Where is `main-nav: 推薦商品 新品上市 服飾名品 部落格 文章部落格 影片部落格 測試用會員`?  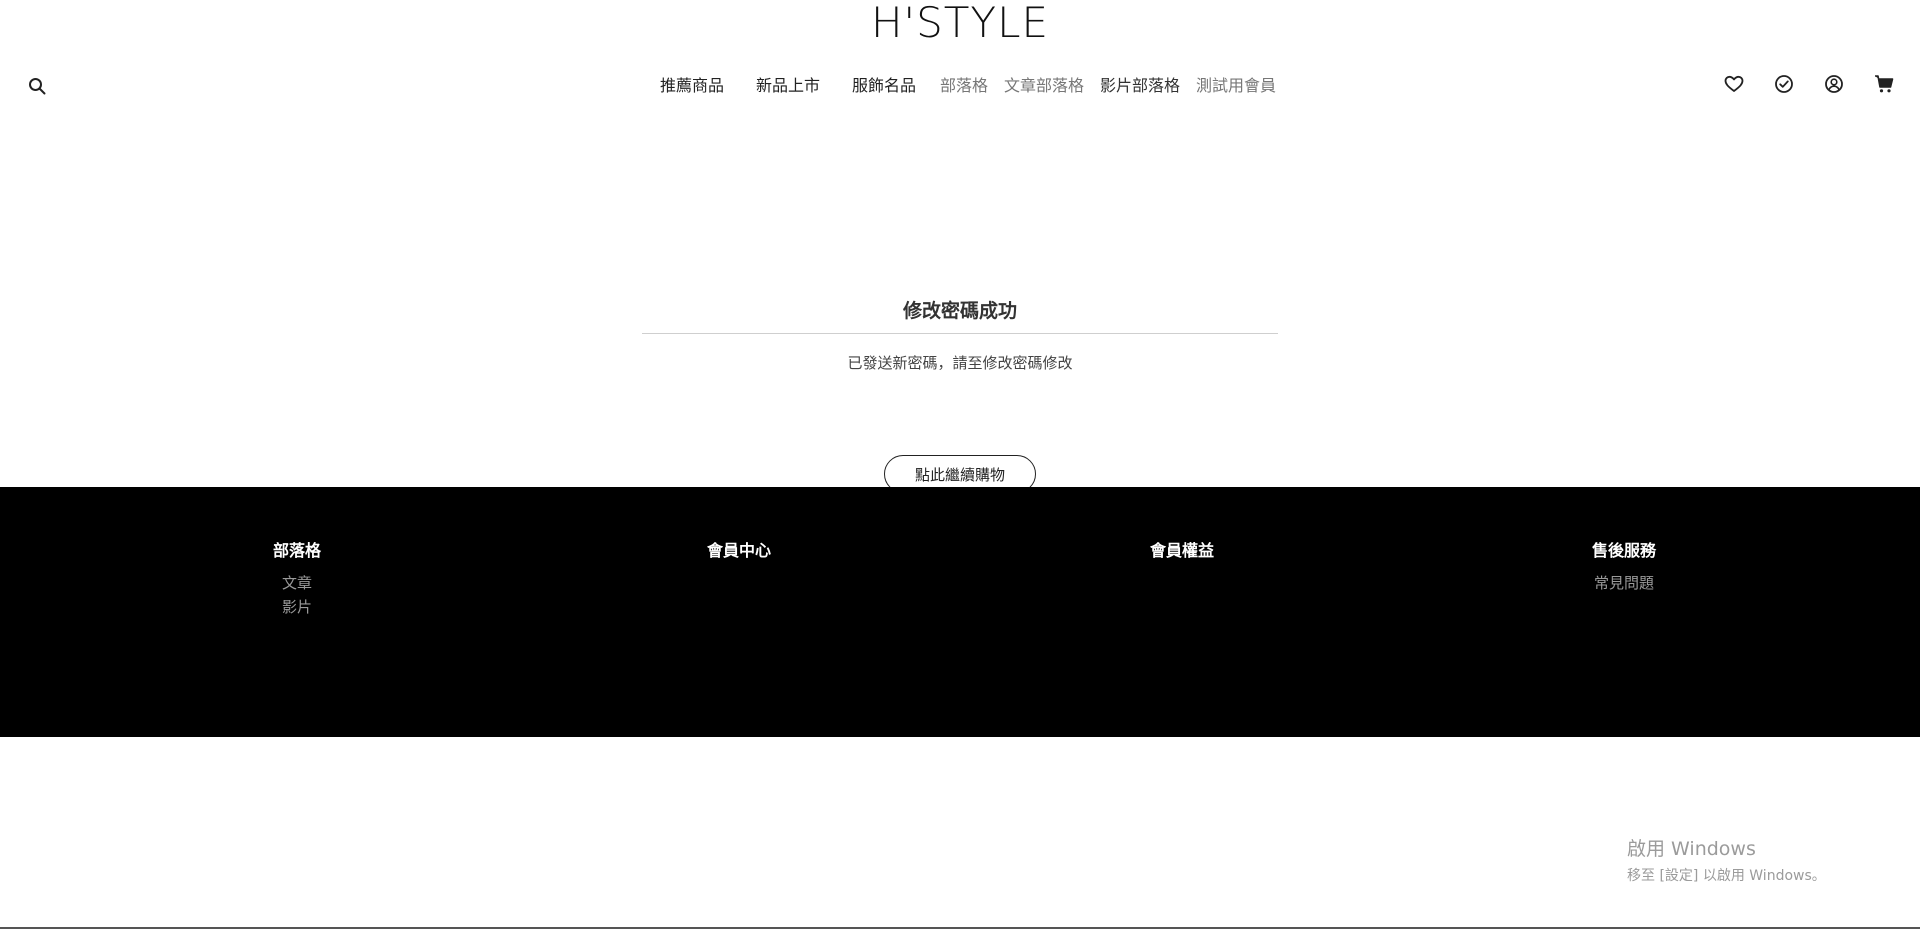 main-nav: 推薦商品 新品上市 服飾名品 部落格 文章部落格 影片部落格 測試用會員 is located at coordinates (962, 84).